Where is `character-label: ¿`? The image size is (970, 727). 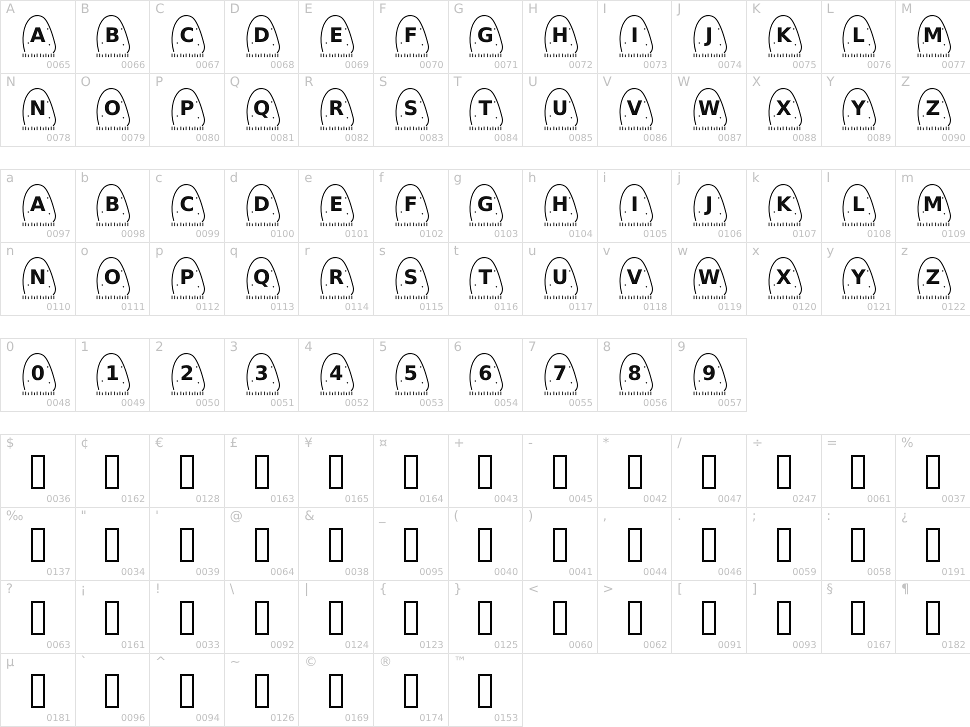 character-label: ¿ is located at coordinates (904, 517).